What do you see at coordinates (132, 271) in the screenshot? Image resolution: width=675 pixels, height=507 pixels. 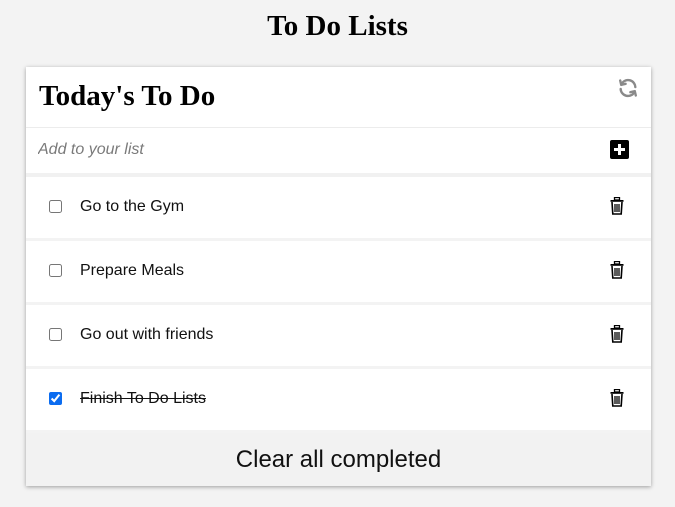 I see `todo-label: Prepare Meals` at bounding box center [132, 271].